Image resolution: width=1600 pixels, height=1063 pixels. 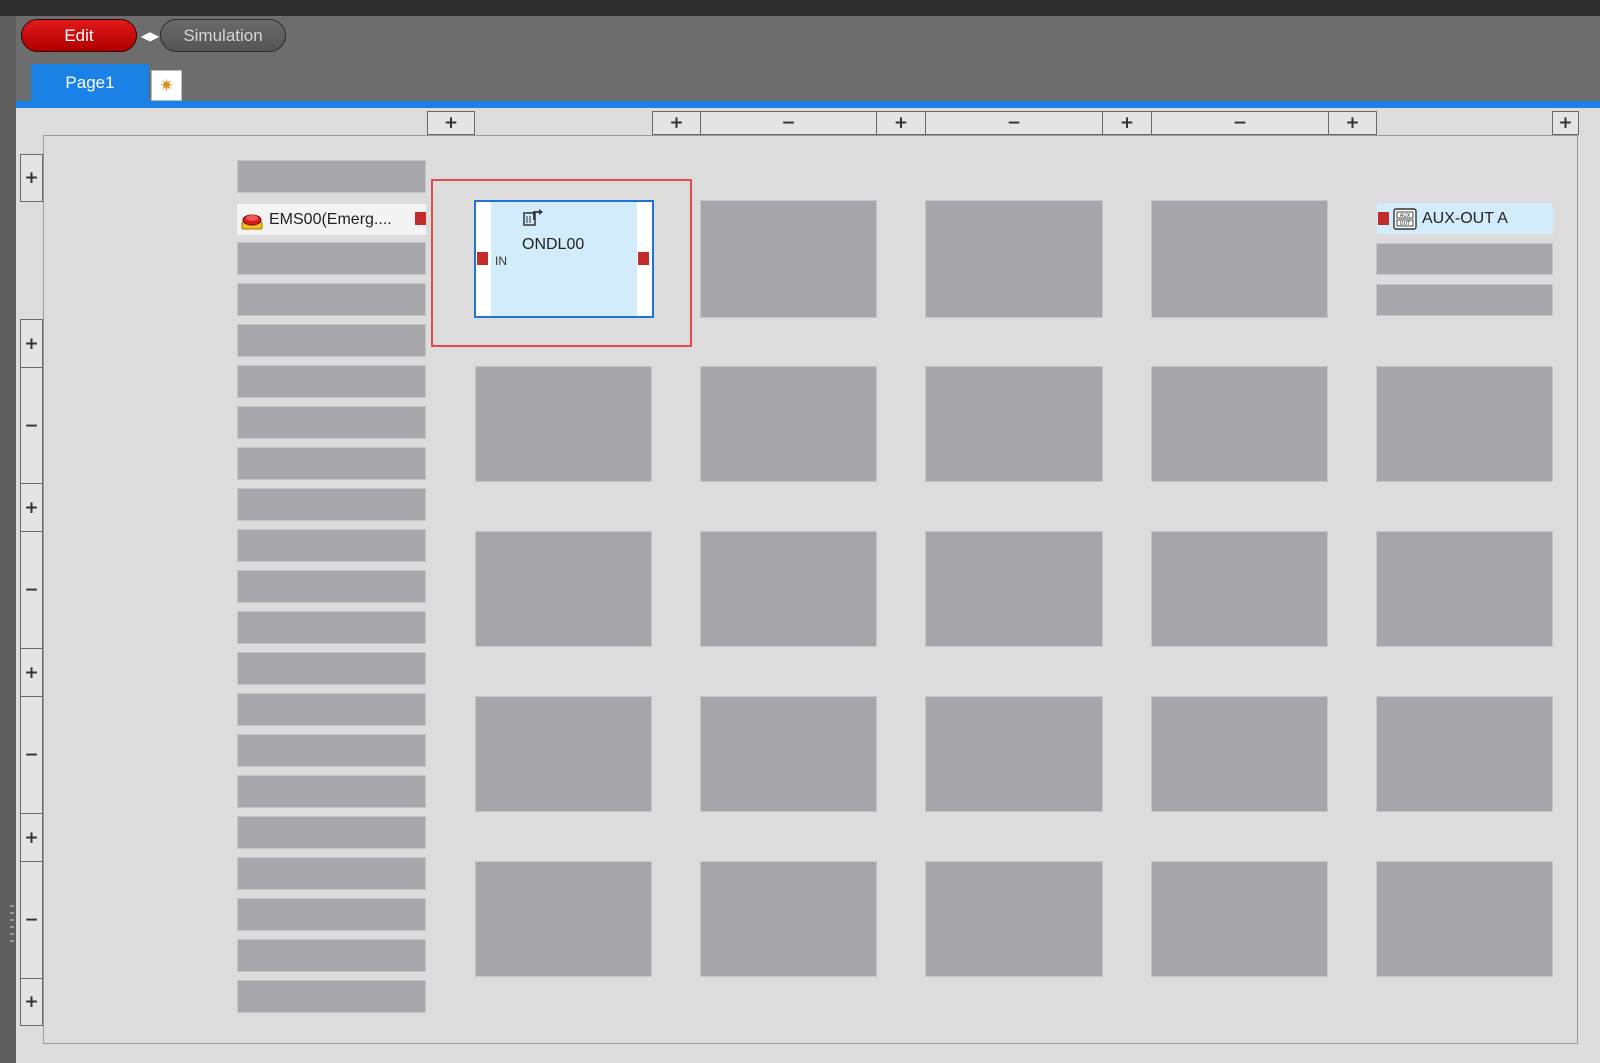 What do you see at coordinates (150, 36) in the screenshot?
I see `mode-switch-icon: ◀▶` at bounding box center [150, 36].